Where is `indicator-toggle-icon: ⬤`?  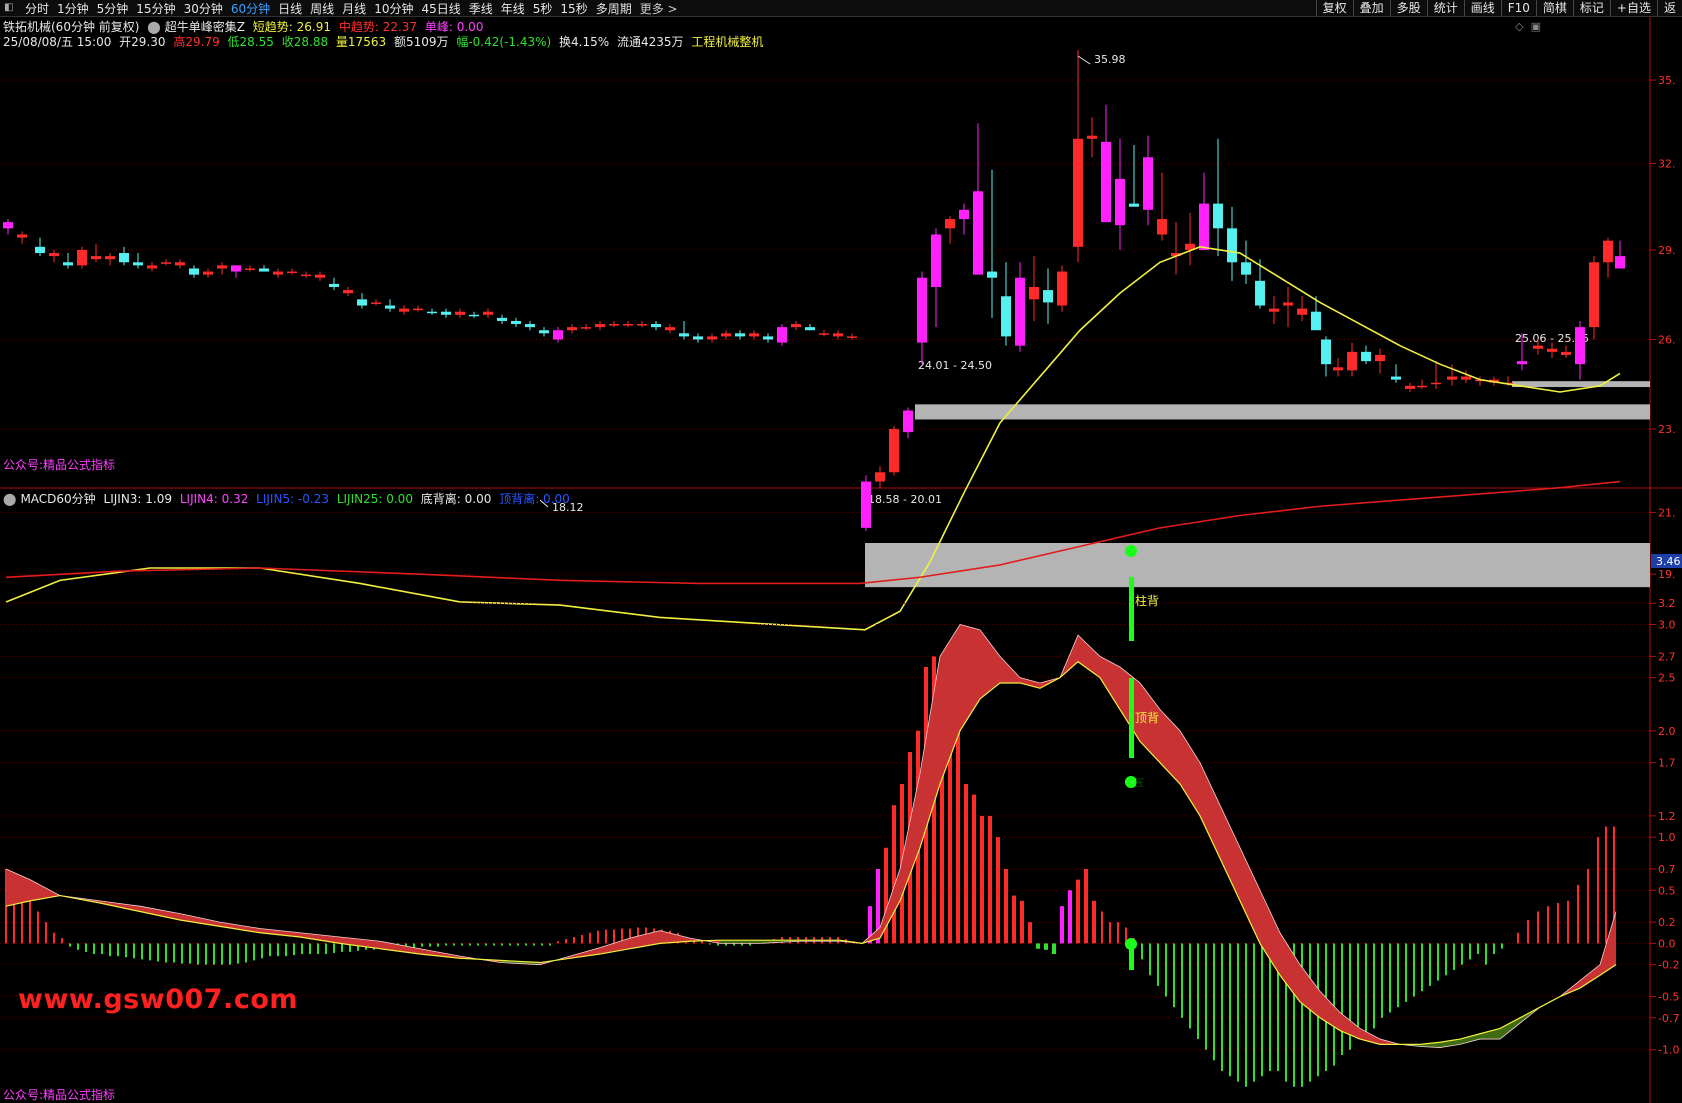
indicator-toggle-icon: ⬤ is located at coordinates (9, 499).